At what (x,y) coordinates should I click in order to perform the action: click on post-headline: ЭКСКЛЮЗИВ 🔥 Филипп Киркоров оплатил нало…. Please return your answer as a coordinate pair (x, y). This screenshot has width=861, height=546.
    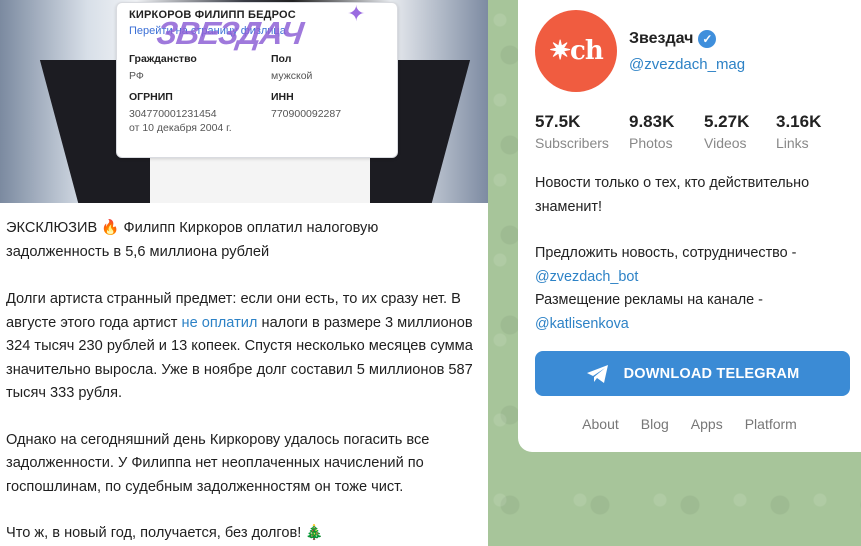
    Looking at the image, I should click on (243, 240).